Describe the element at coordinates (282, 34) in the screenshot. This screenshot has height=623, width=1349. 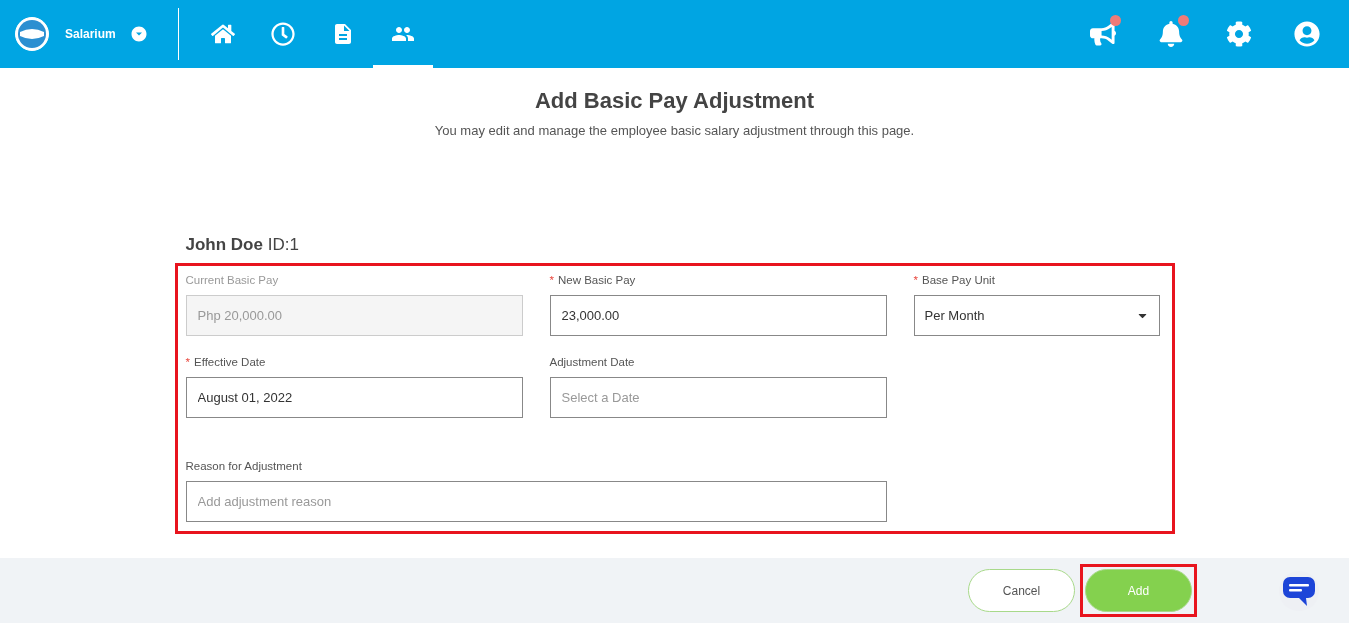
I see `clock-icon` at that location.